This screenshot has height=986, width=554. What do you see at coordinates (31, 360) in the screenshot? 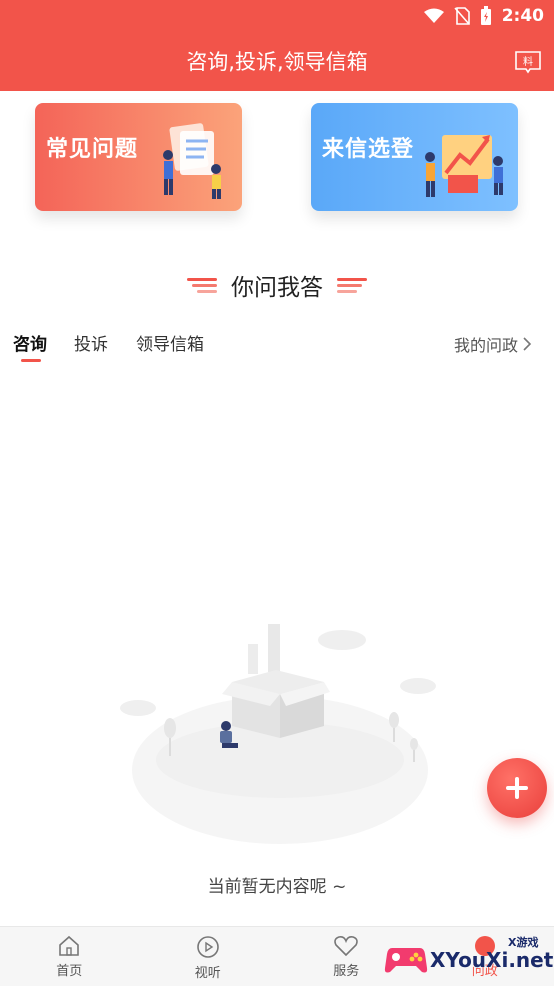
I see `active-tab-indicator` at bounding box center [31, 360].